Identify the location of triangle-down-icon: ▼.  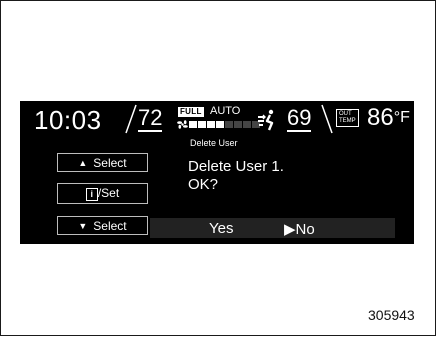
(83, 225).